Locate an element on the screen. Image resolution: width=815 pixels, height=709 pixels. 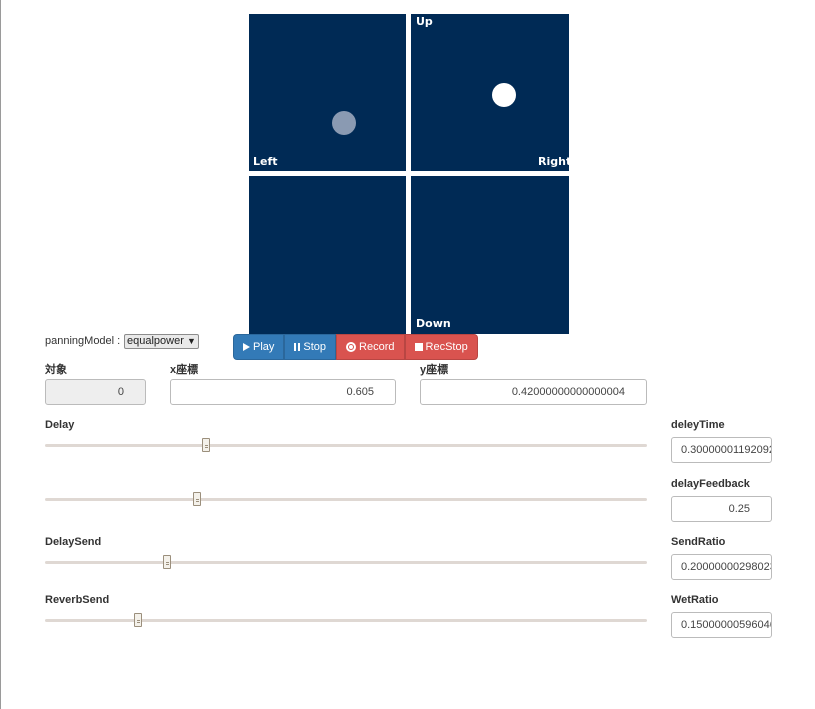
delay-time-slider is located at coordinates (346, 445).